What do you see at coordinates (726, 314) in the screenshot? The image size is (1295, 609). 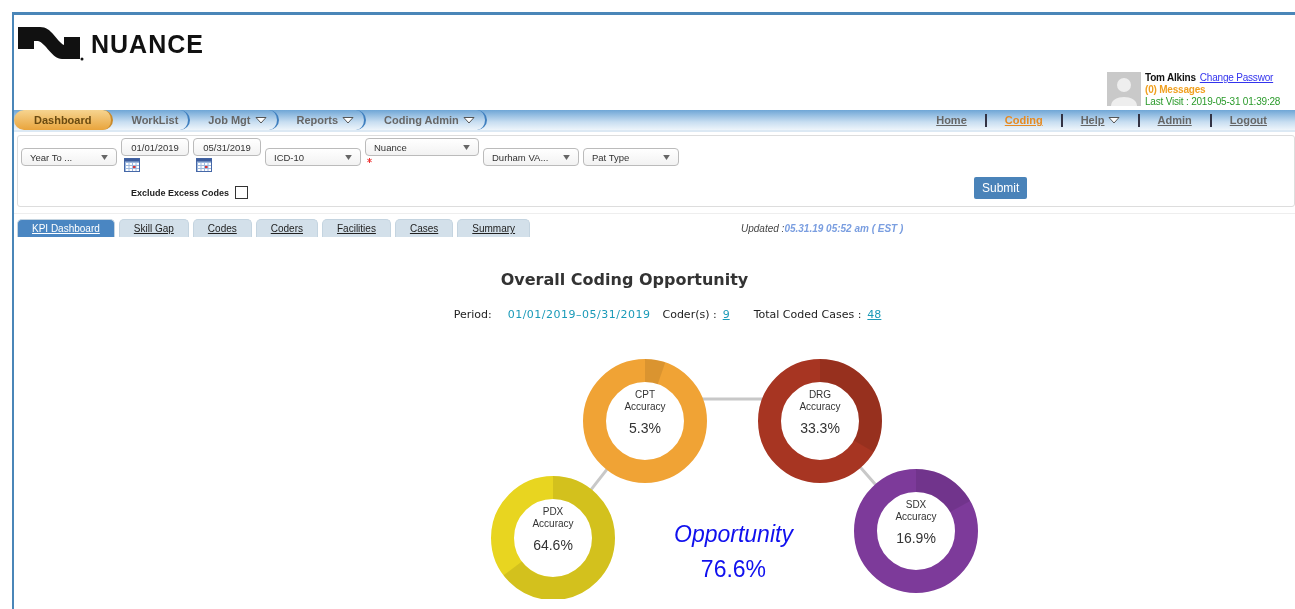 I see `coders-link: 9` at bounding box center [726, 314].